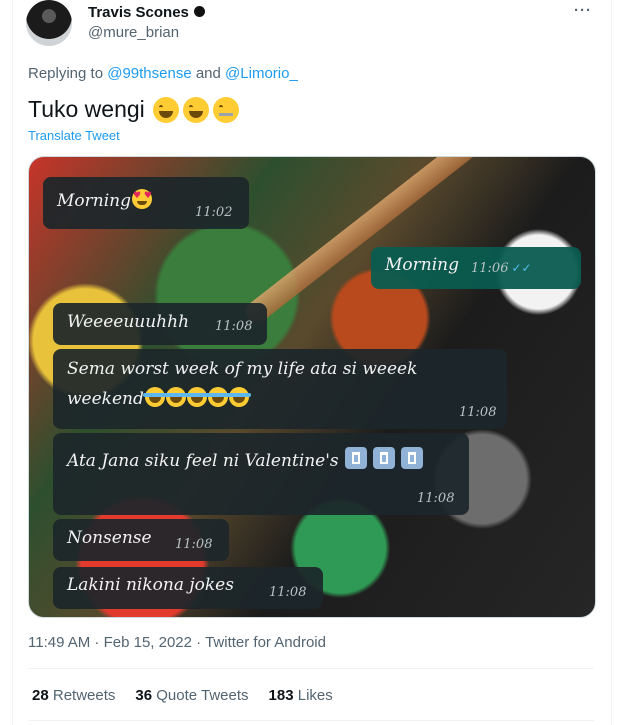 This screenshot has height=725, width=619. I want to click on likes-label: Likes, so click(315, 695).